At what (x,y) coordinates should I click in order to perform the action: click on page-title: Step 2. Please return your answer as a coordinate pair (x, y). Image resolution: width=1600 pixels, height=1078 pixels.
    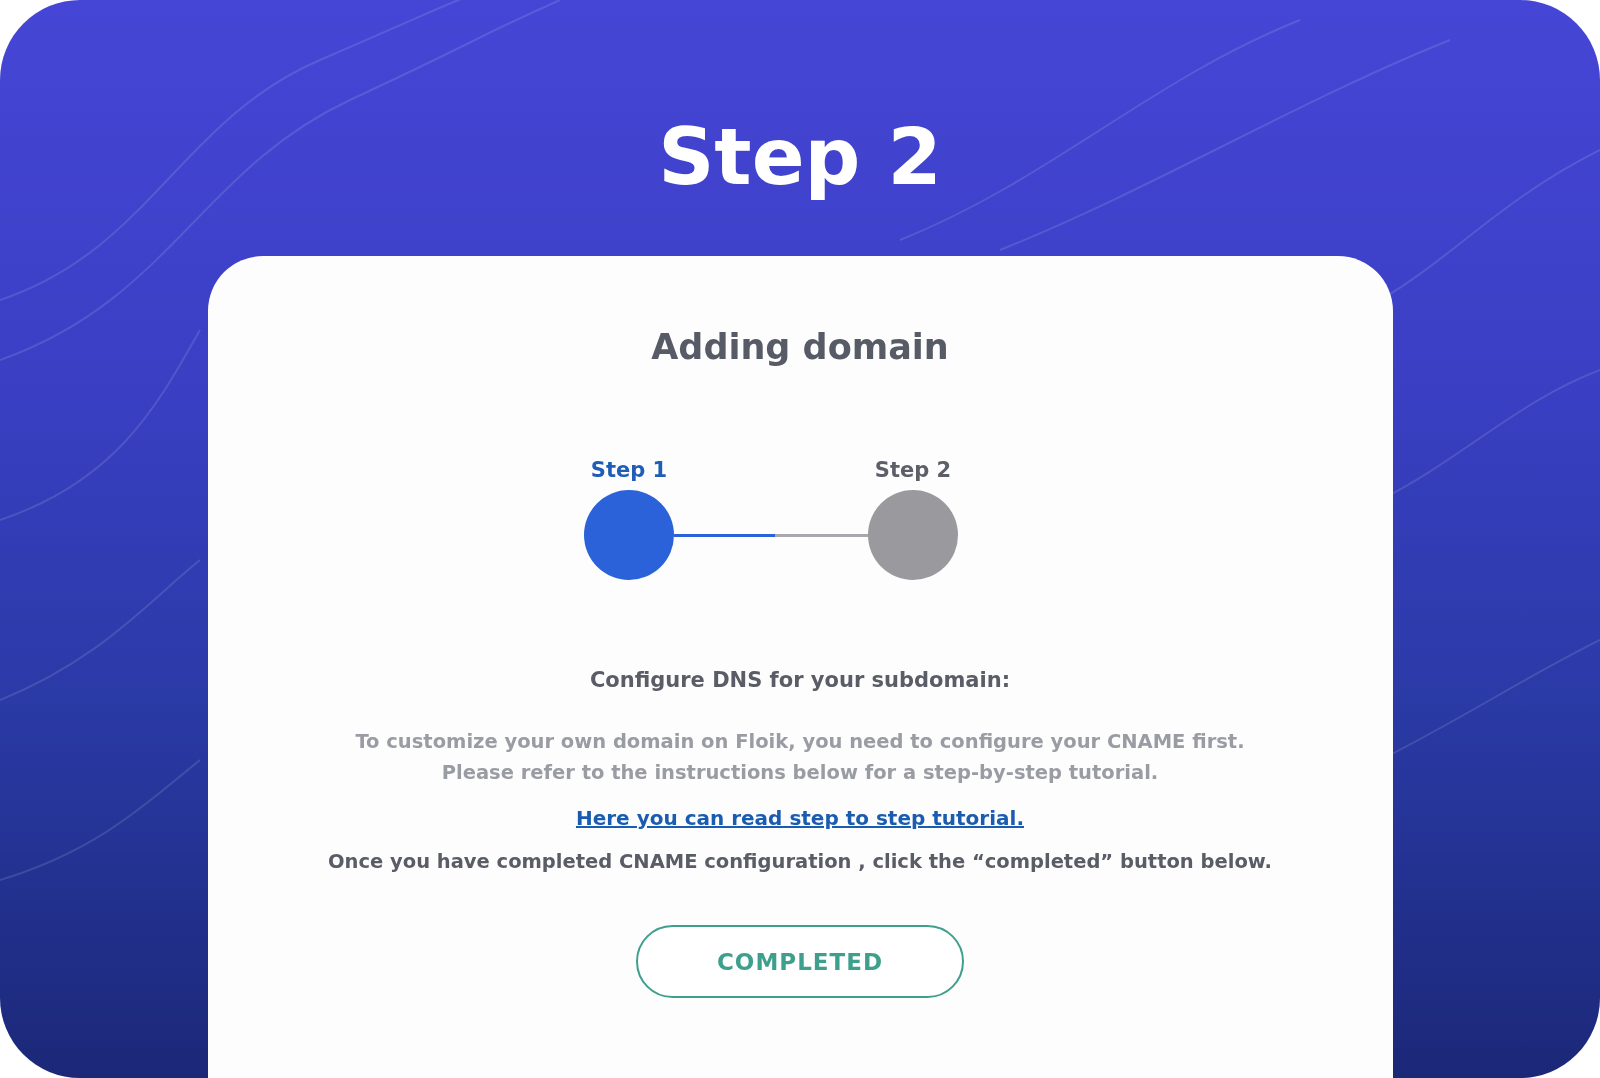
    Looking at the image, I should click on (800, 157).